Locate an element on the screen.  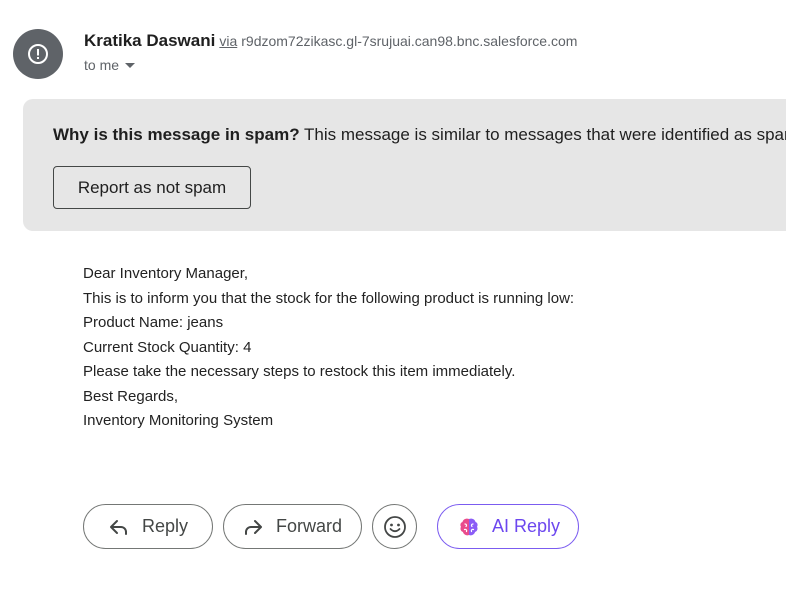
recipient-label: to me is located at coordinates (102, 65).